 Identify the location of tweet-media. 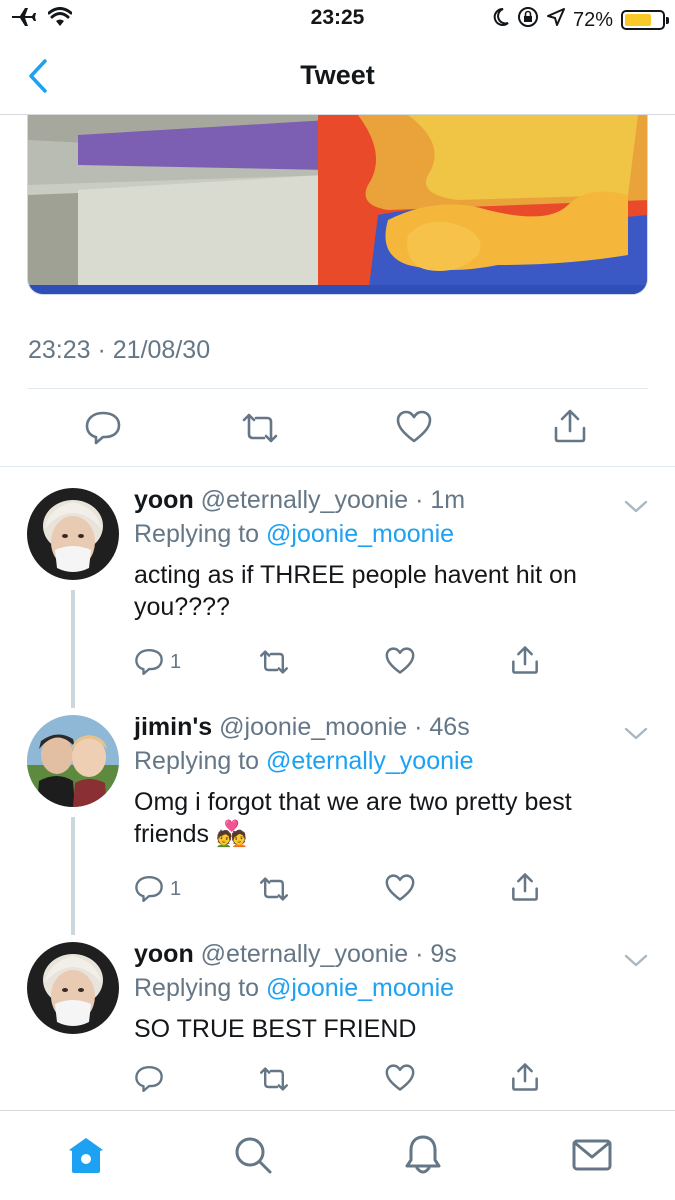
(337, 205).